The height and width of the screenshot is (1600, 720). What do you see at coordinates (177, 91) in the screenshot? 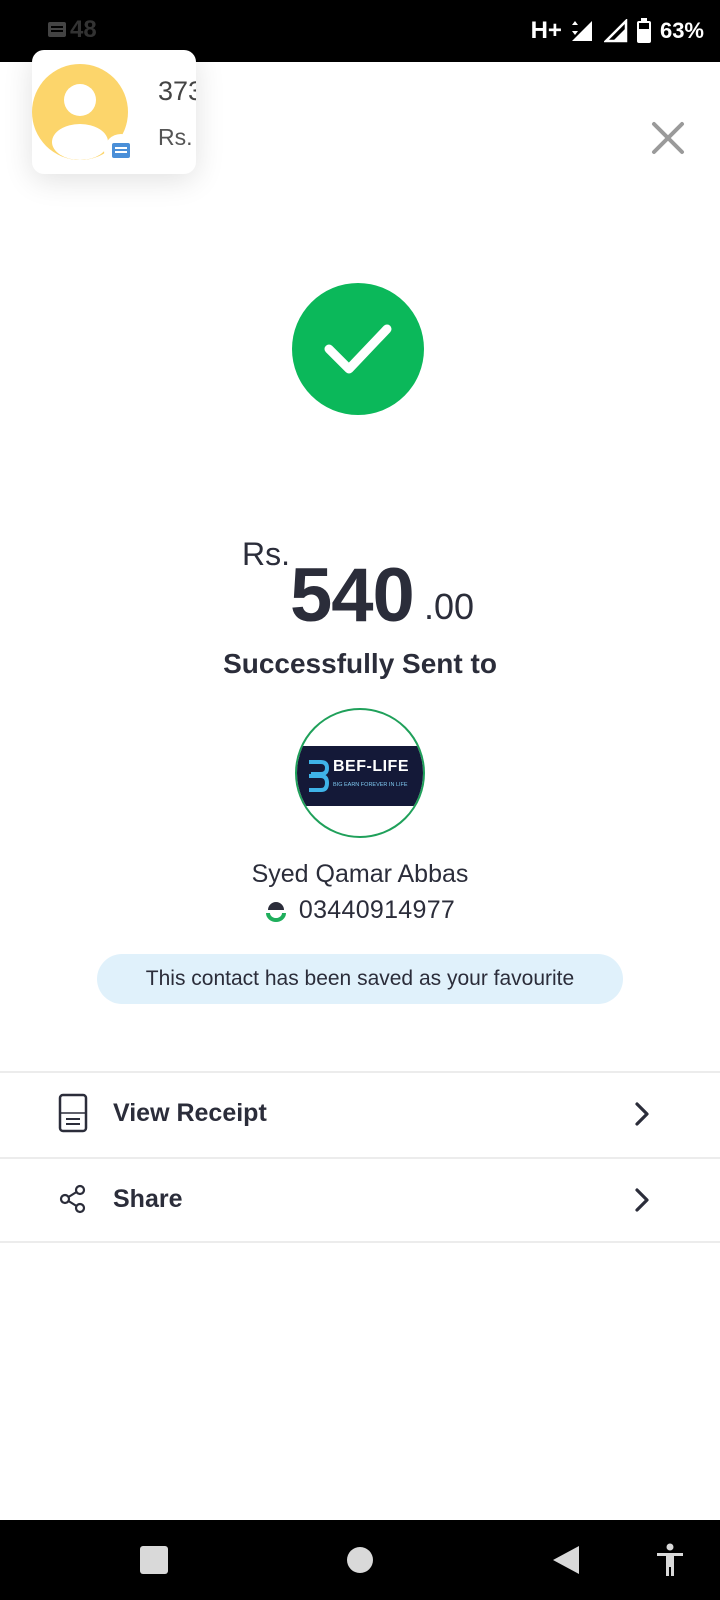
I see `notification-title: 373` at bounding box center [177, 91].